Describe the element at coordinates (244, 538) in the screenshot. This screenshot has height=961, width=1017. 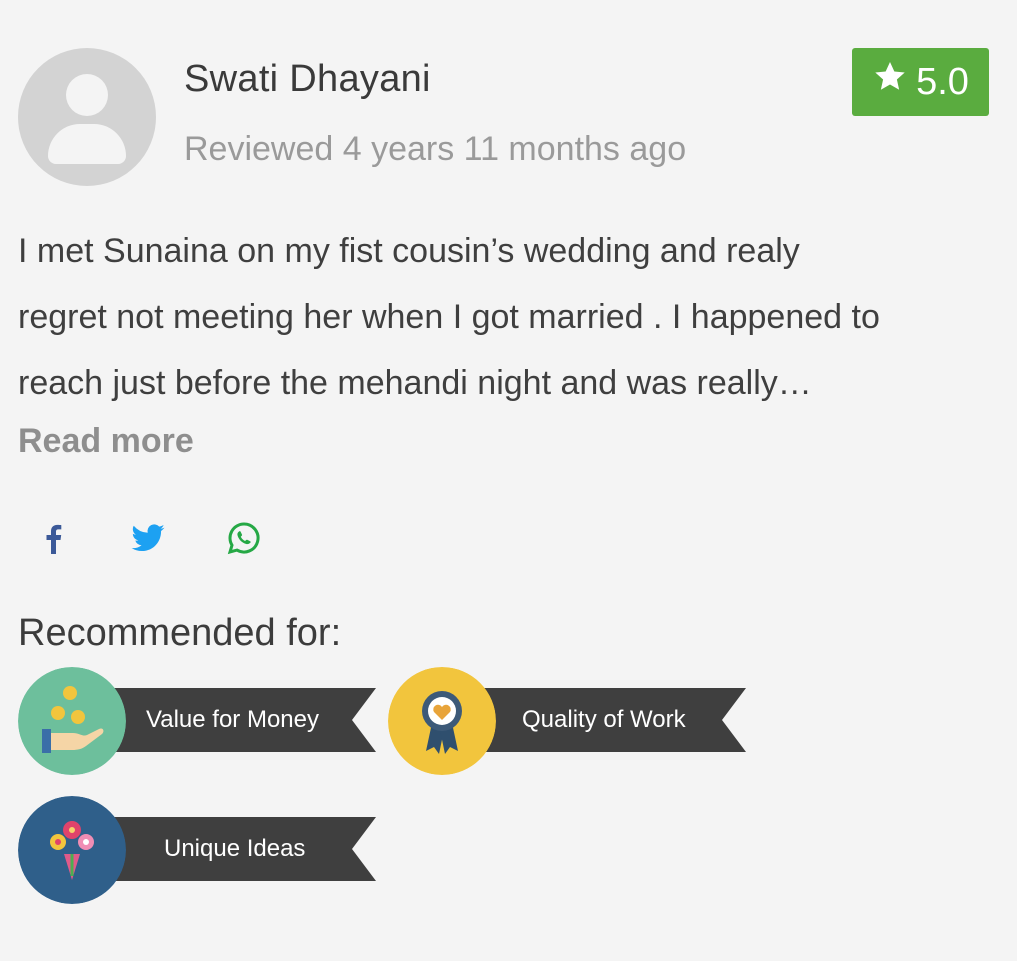
I see `whatsapp-icon` at that location.